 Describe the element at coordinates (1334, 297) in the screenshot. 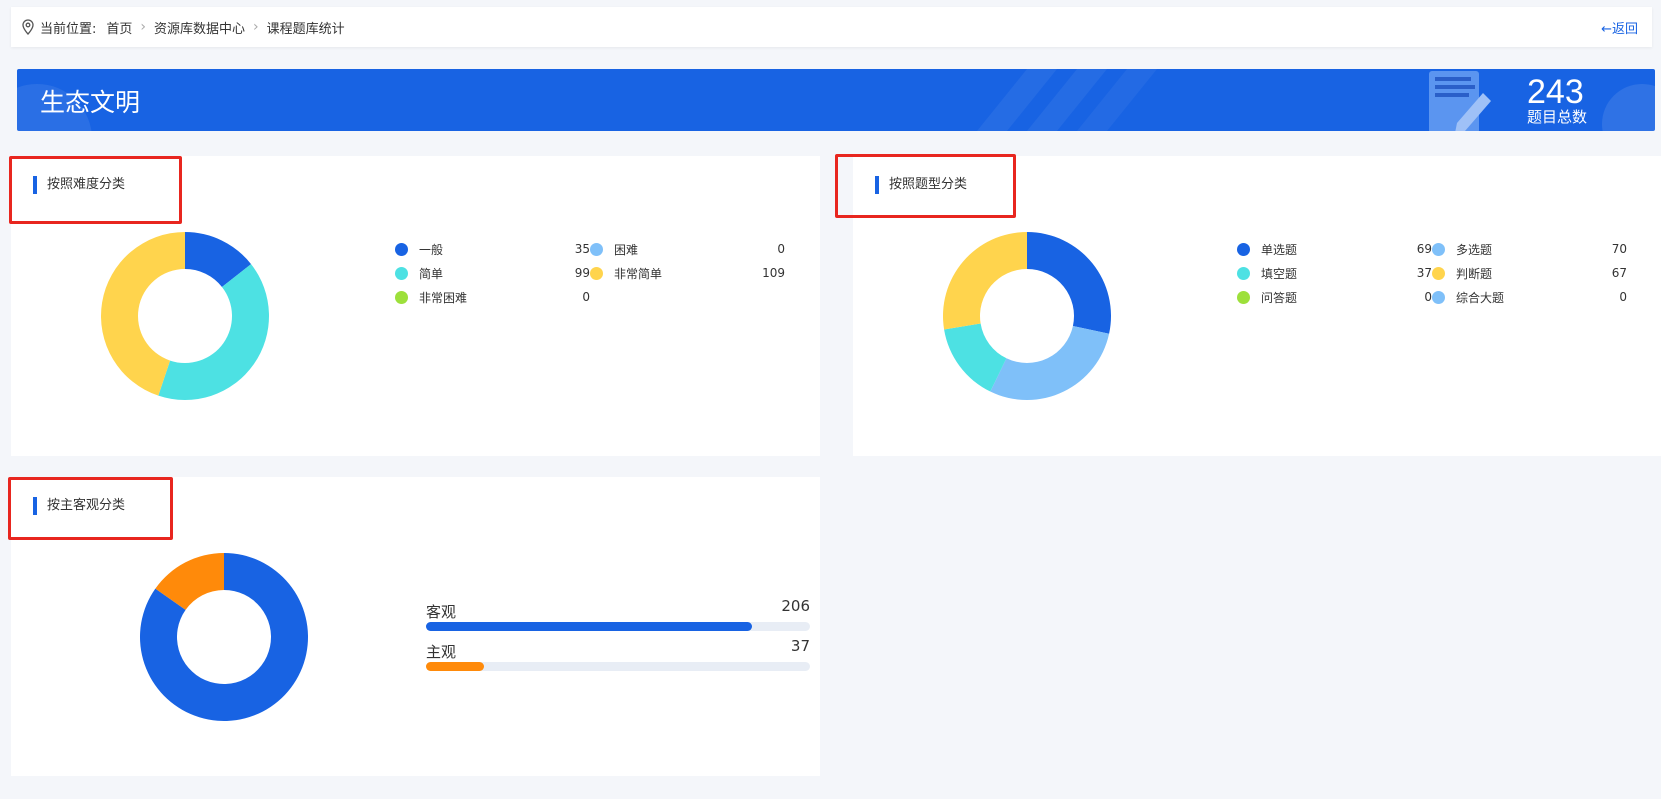

I see `question-type-legend-item: 问答题 0` at that location.